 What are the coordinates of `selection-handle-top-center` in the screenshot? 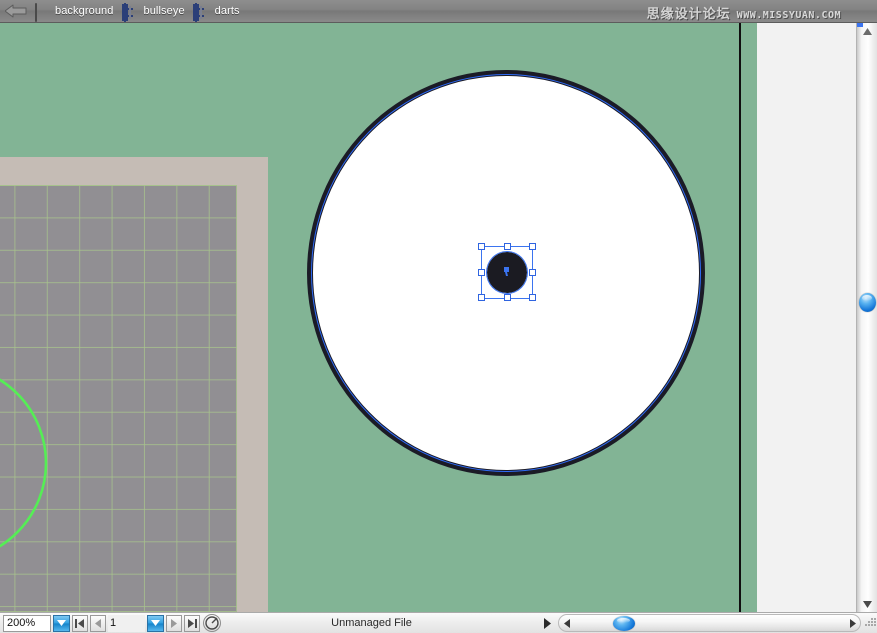 It's located at (507, 246).